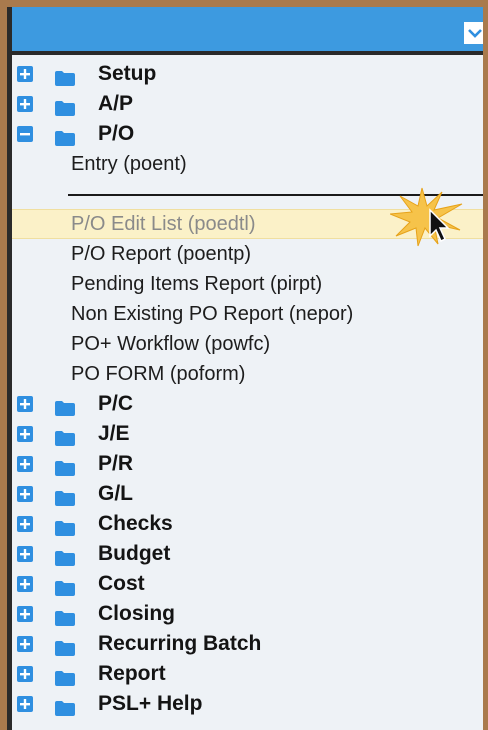 This screenshot has height=730, width=488. Describe the element at coordinates (426, 217) in the screenshot. I see `mouse-pointer-icon` at that location.